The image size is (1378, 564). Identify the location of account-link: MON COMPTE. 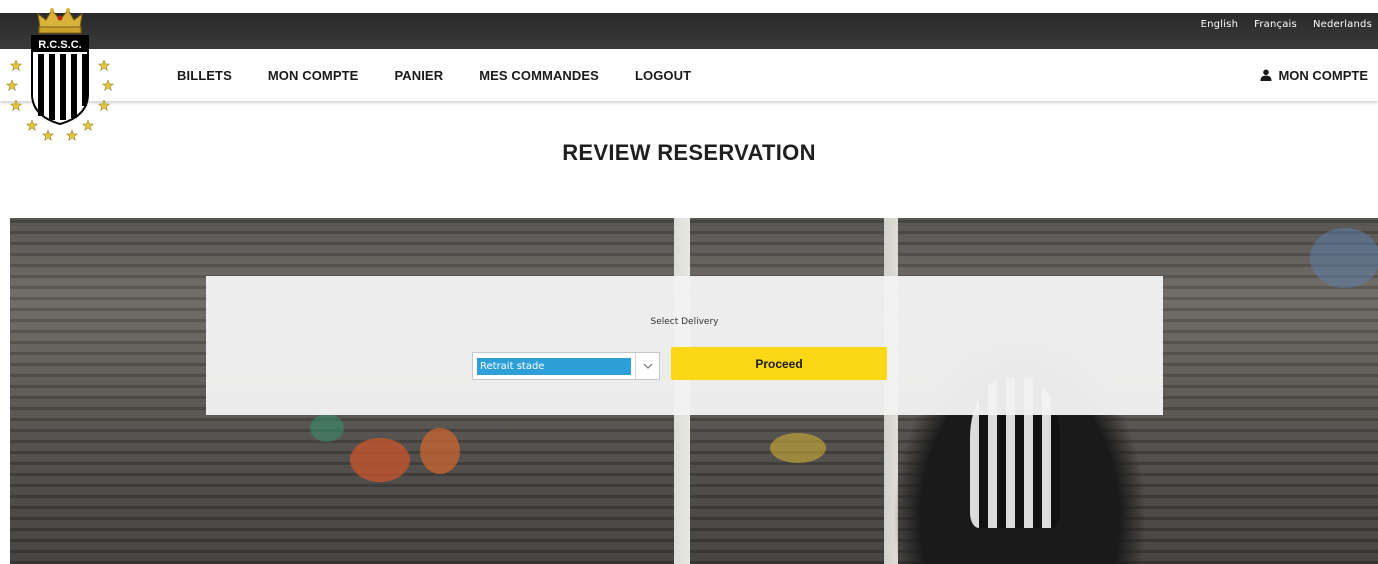
(1314, 75).